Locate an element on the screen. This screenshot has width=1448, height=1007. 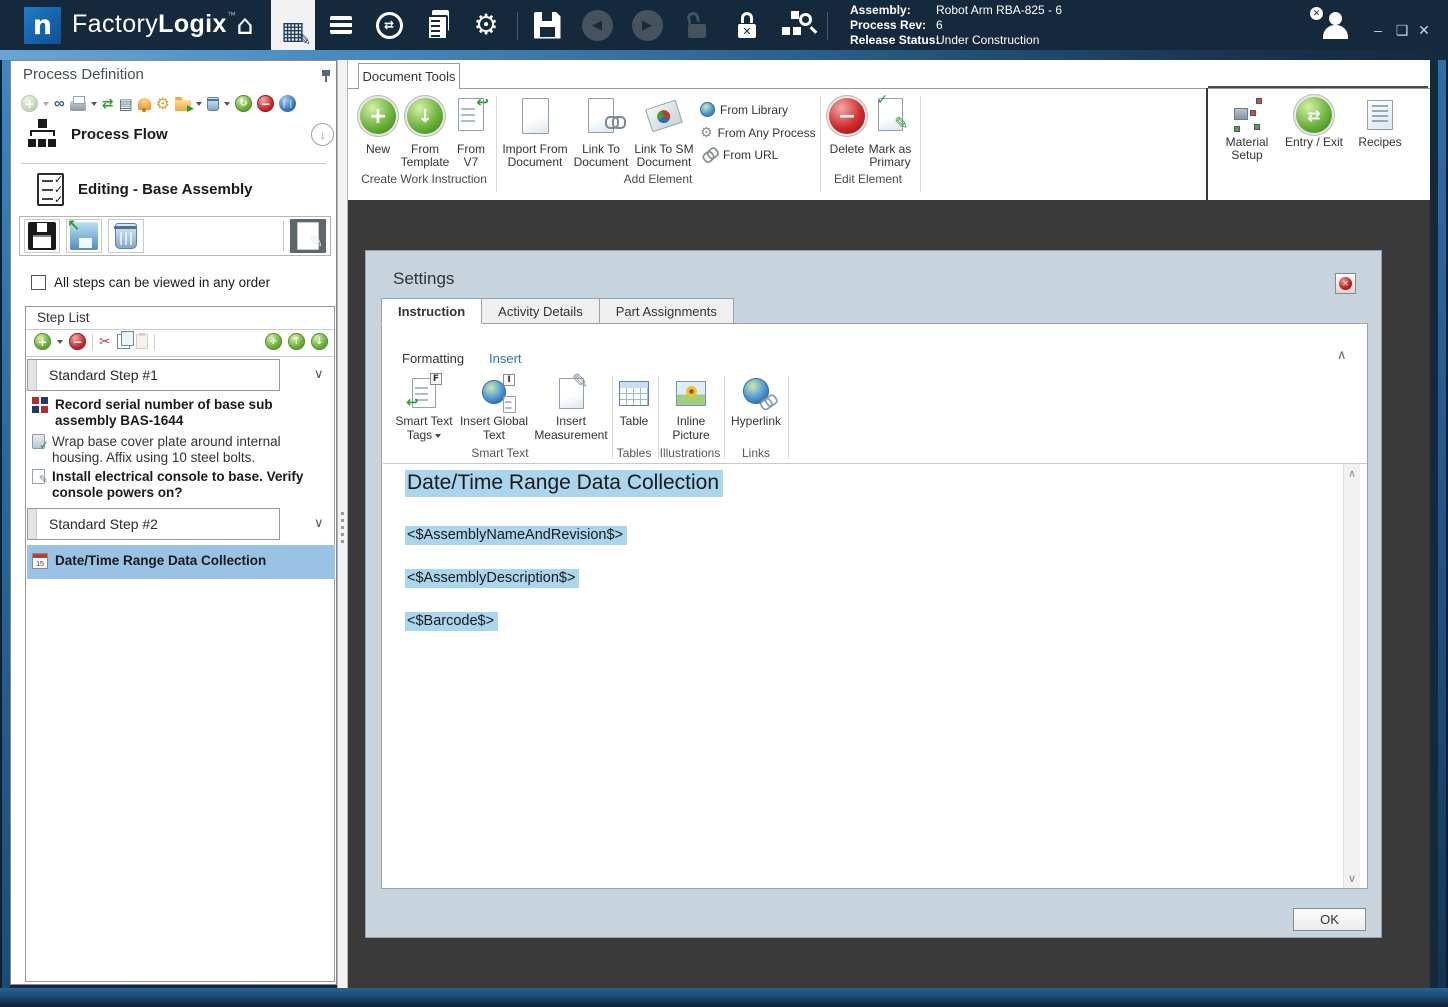
pause-icon: ❘❘ is located at coordinates (287, 103).